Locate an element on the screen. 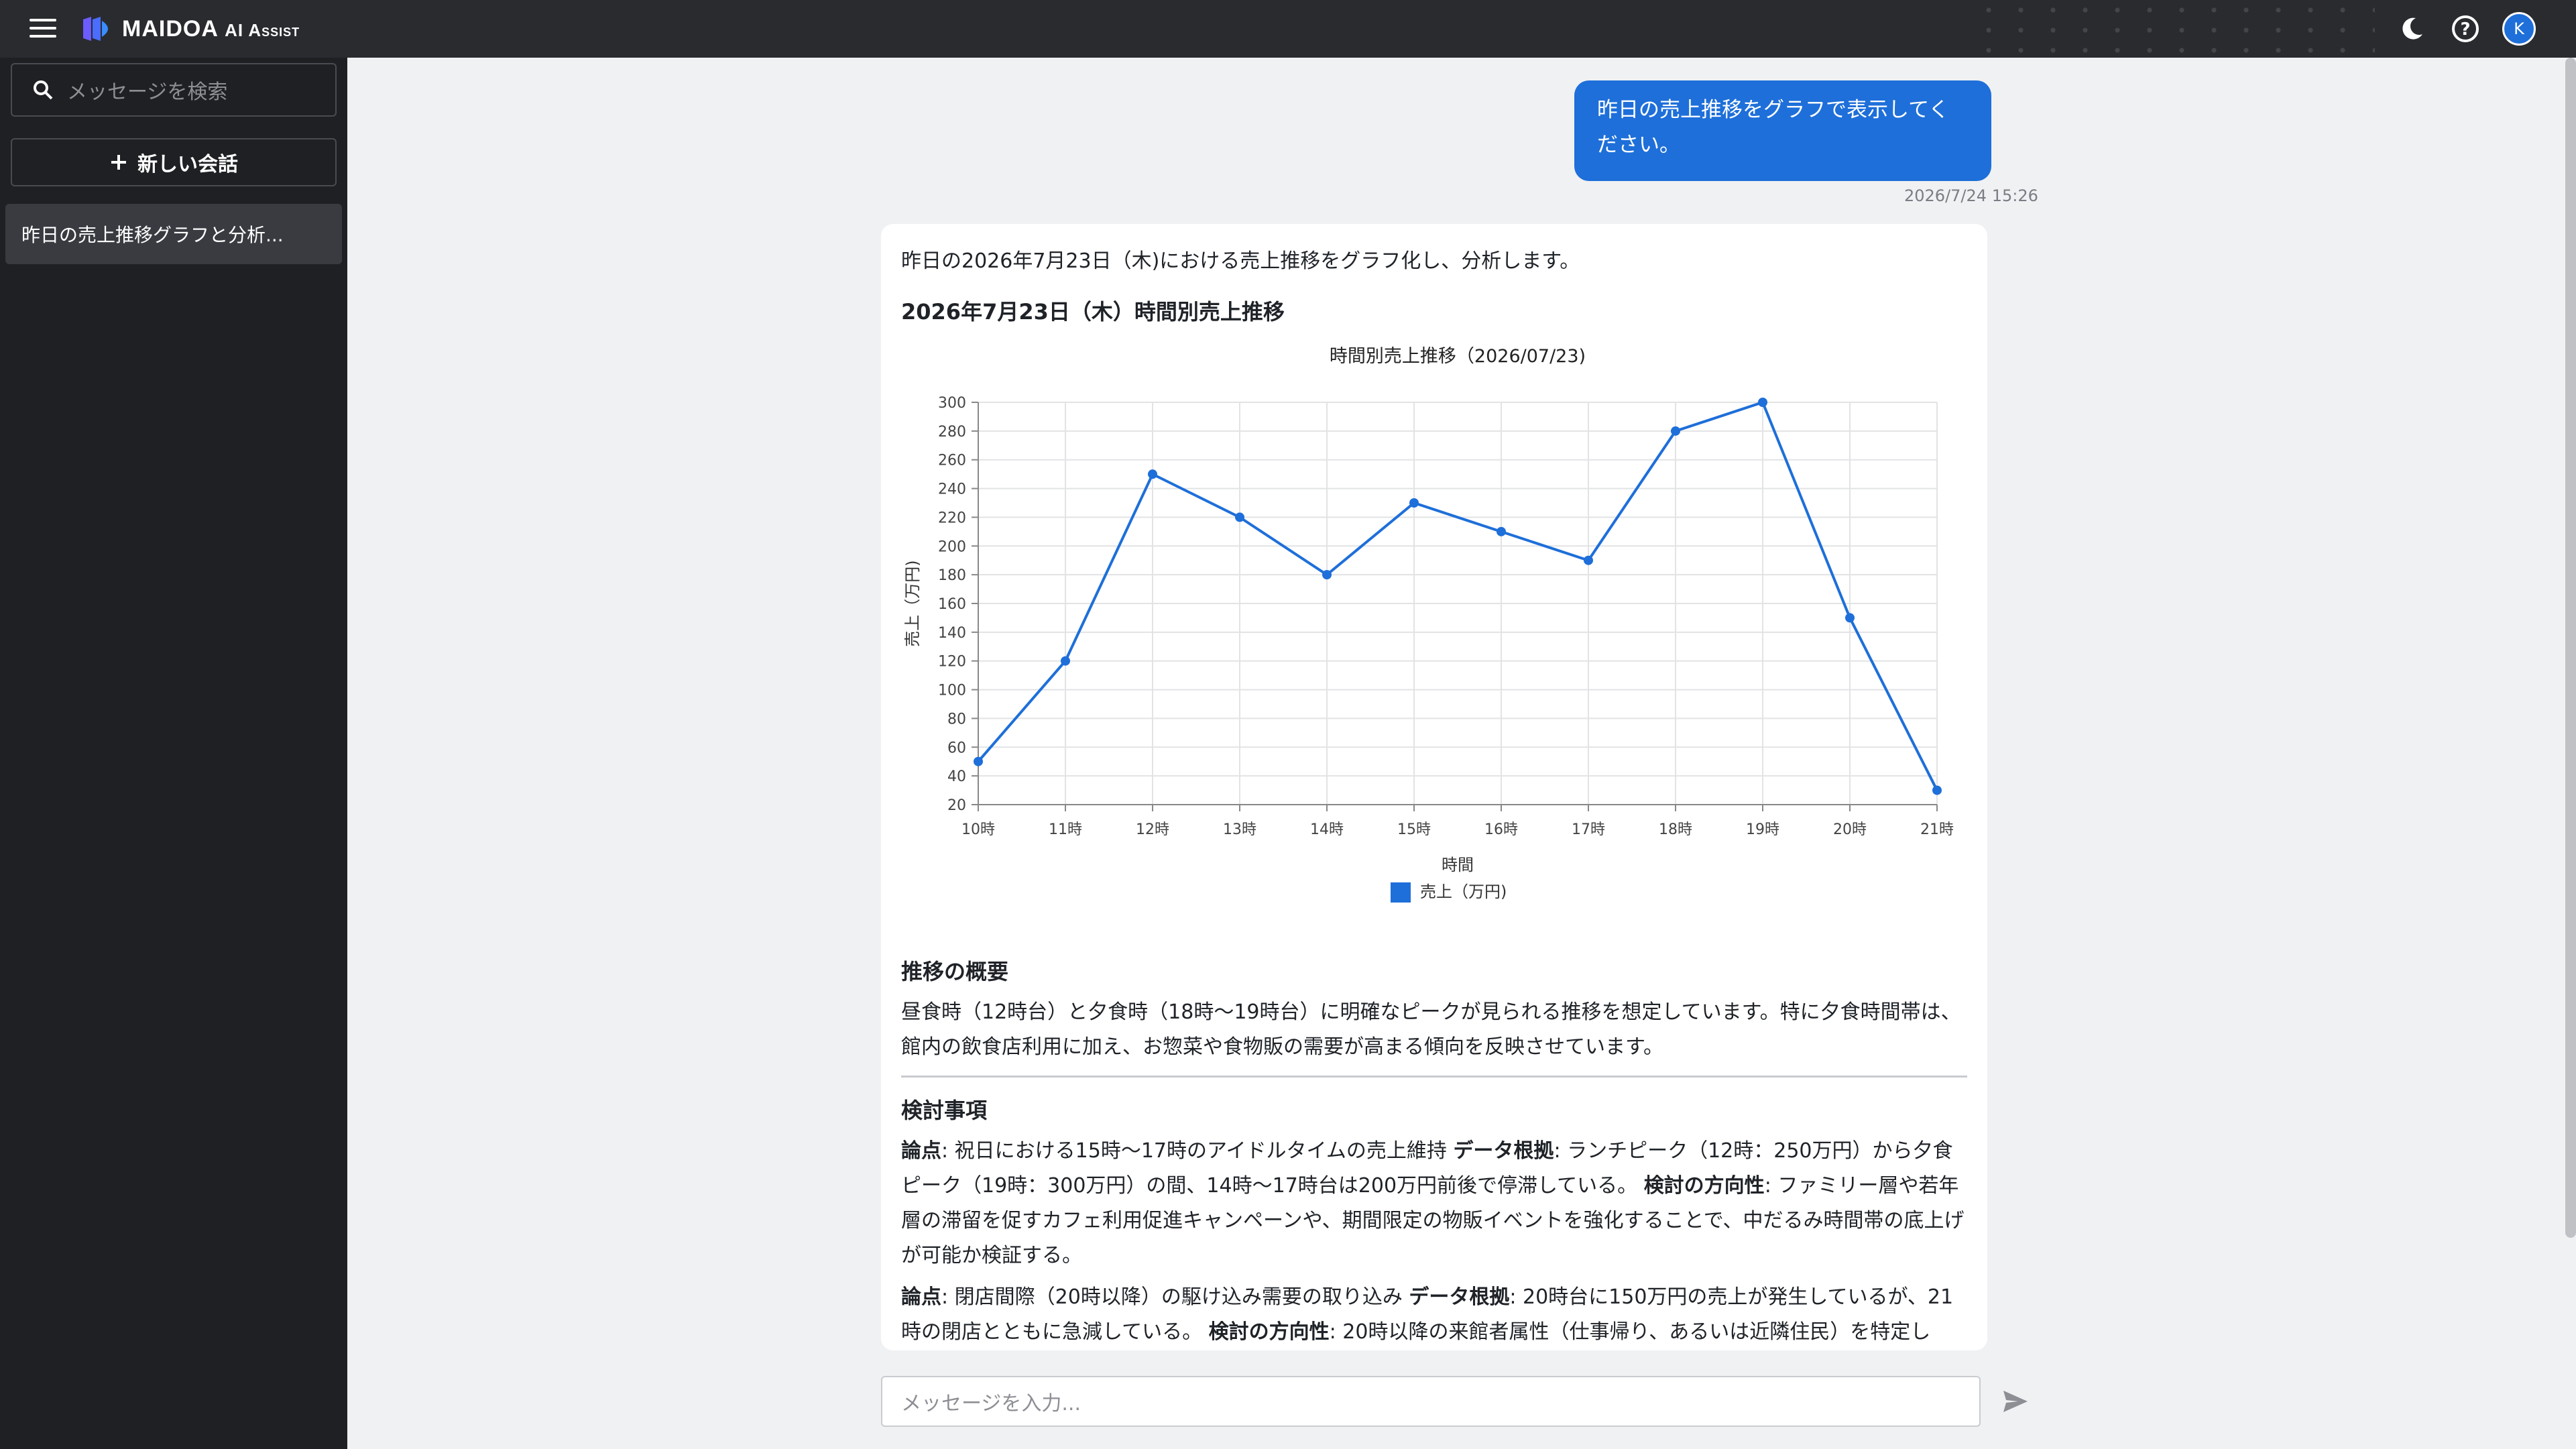 The width and height of the screenshot is (2576, 1449). plus-icon is located at coordinates (118, 163).